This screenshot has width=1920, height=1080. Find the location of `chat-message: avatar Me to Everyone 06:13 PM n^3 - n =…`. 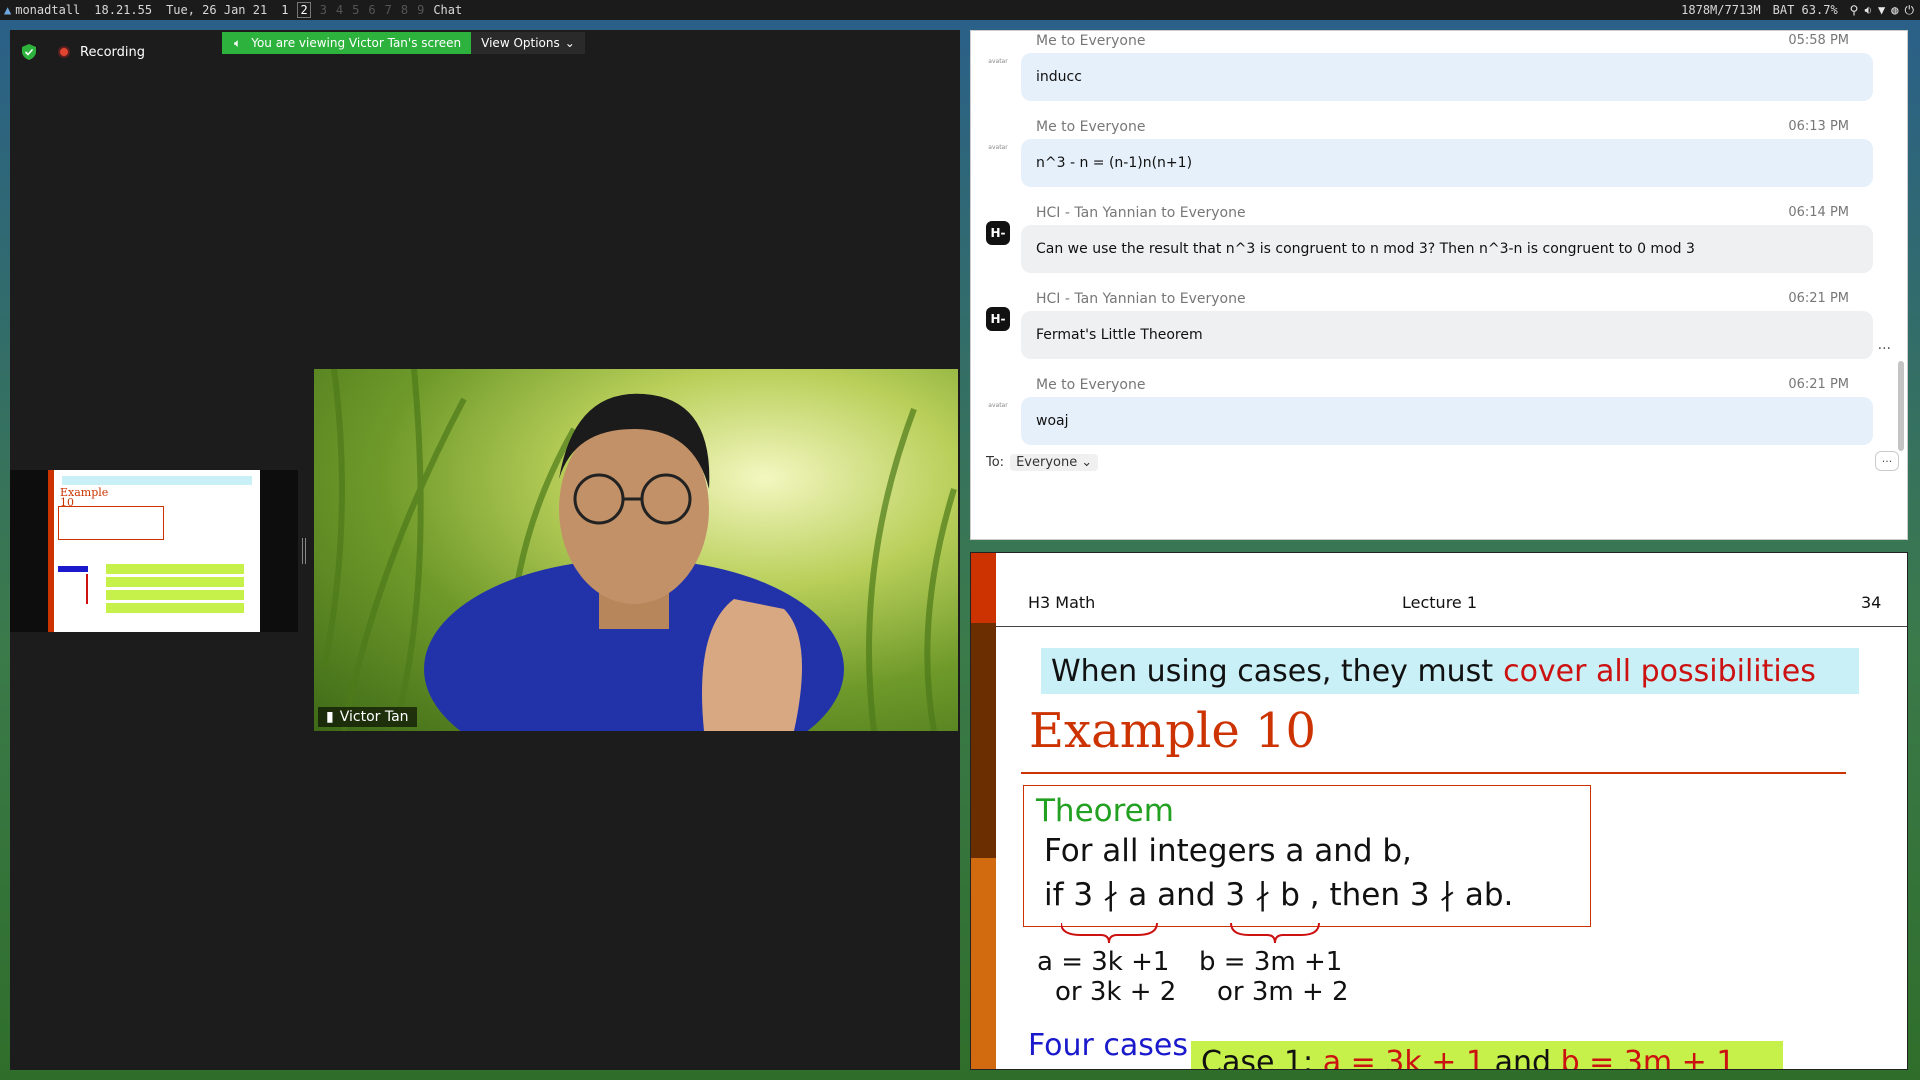

chat-message: avatar Me to Everyone 06:13 PM n^3 - n =… is located at coordinates (1431, 162).